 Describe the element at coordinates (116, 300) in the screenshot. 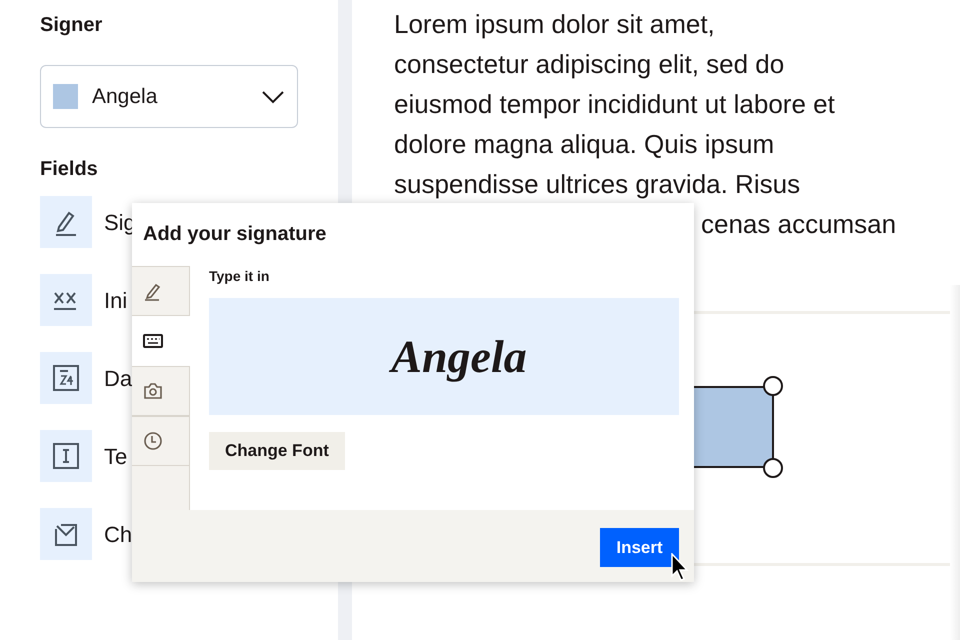

I see `field-label: Ini` at that location.